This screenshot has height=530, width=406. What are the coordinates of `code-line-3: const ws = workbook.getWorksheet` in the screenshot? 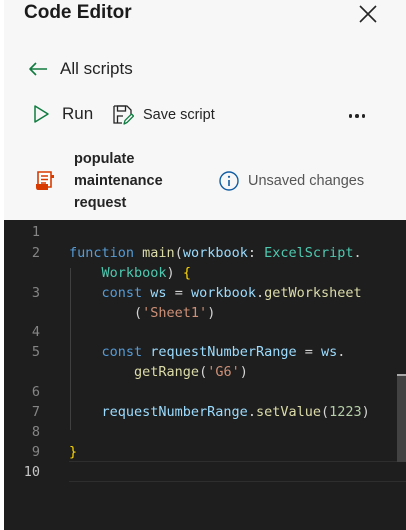 It's located at (231, 293).